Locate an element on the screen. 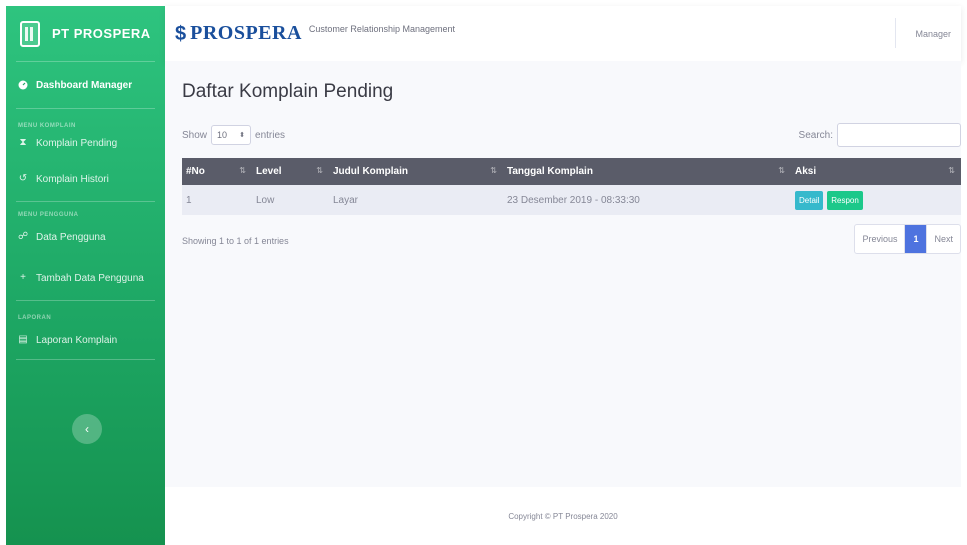 This screenshot has width=967, height=545. brand-name: PT PROSPERA is located at coordinates (101, 33).